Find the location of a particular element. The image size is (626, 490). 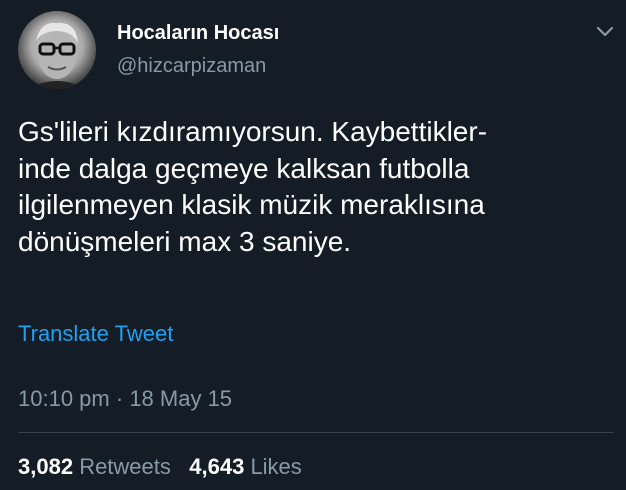

divider is located at coordinates (316, 432).